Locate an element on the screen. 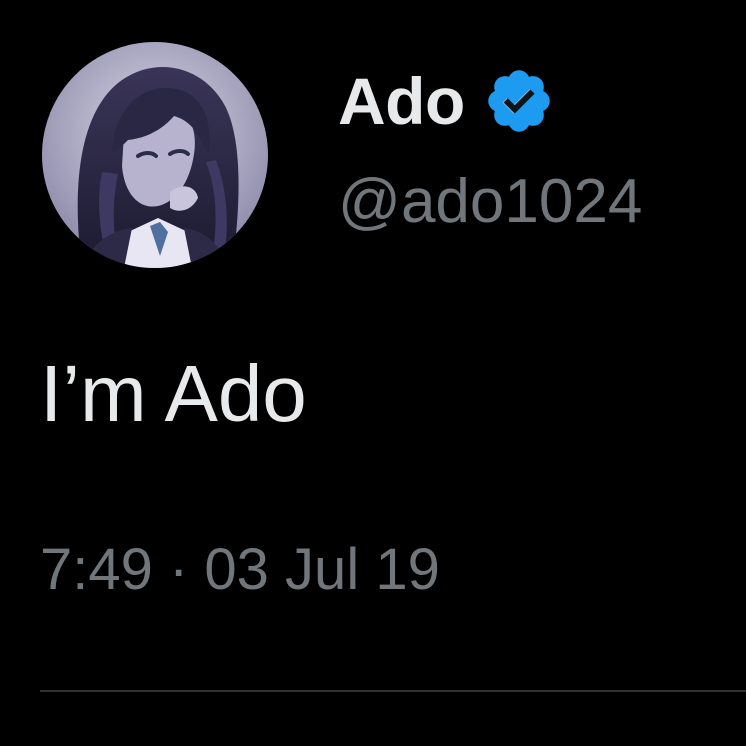 This screenshot has height=746, width=746. profile-avatar is located at coordinates (155, 155).